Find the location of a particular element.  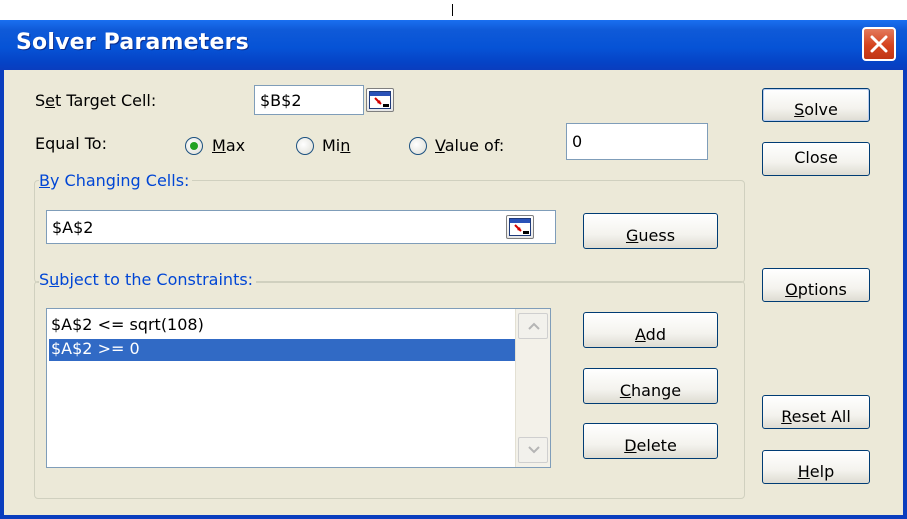

value-of-radio is located at coordinates (418, 146).